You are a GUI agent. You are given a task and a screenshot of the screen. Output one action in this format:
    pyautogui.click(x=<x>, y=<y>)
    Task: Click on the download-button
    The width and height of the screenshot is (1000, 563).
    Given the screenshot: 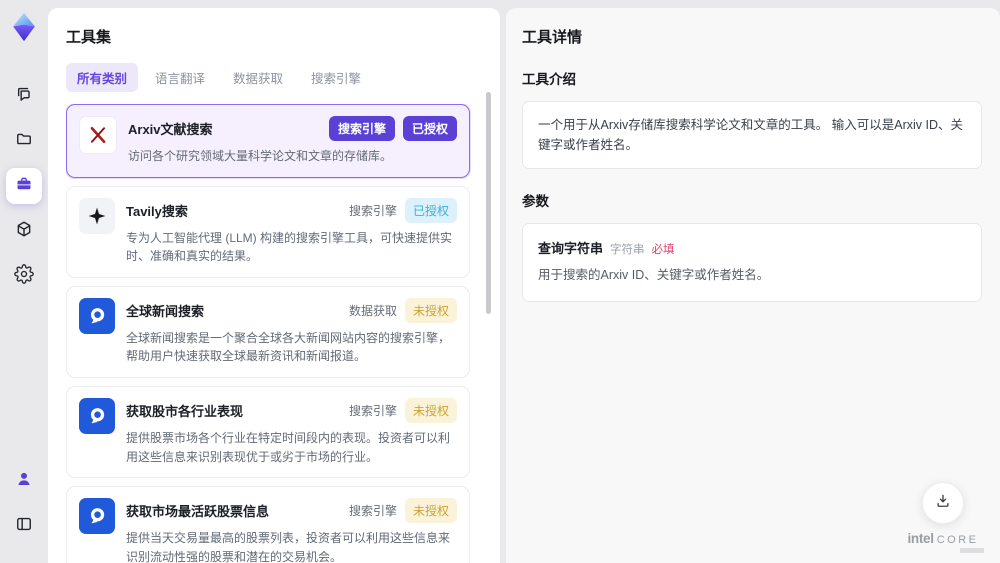 What is the action you would take?
    pyautogui.click(x=943, y=503)
    